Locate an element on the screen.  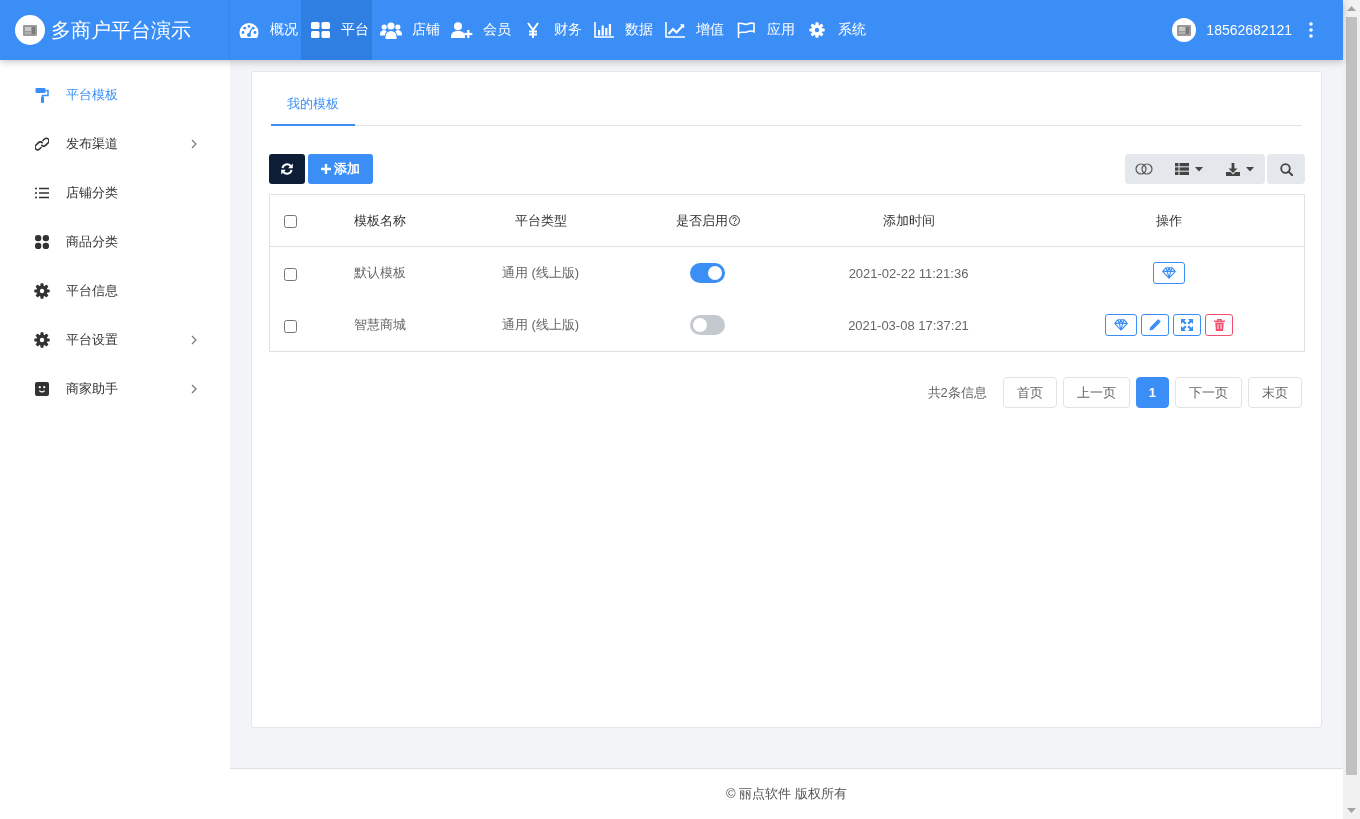
bar-chart-icon is located at coordinates (604, 30).